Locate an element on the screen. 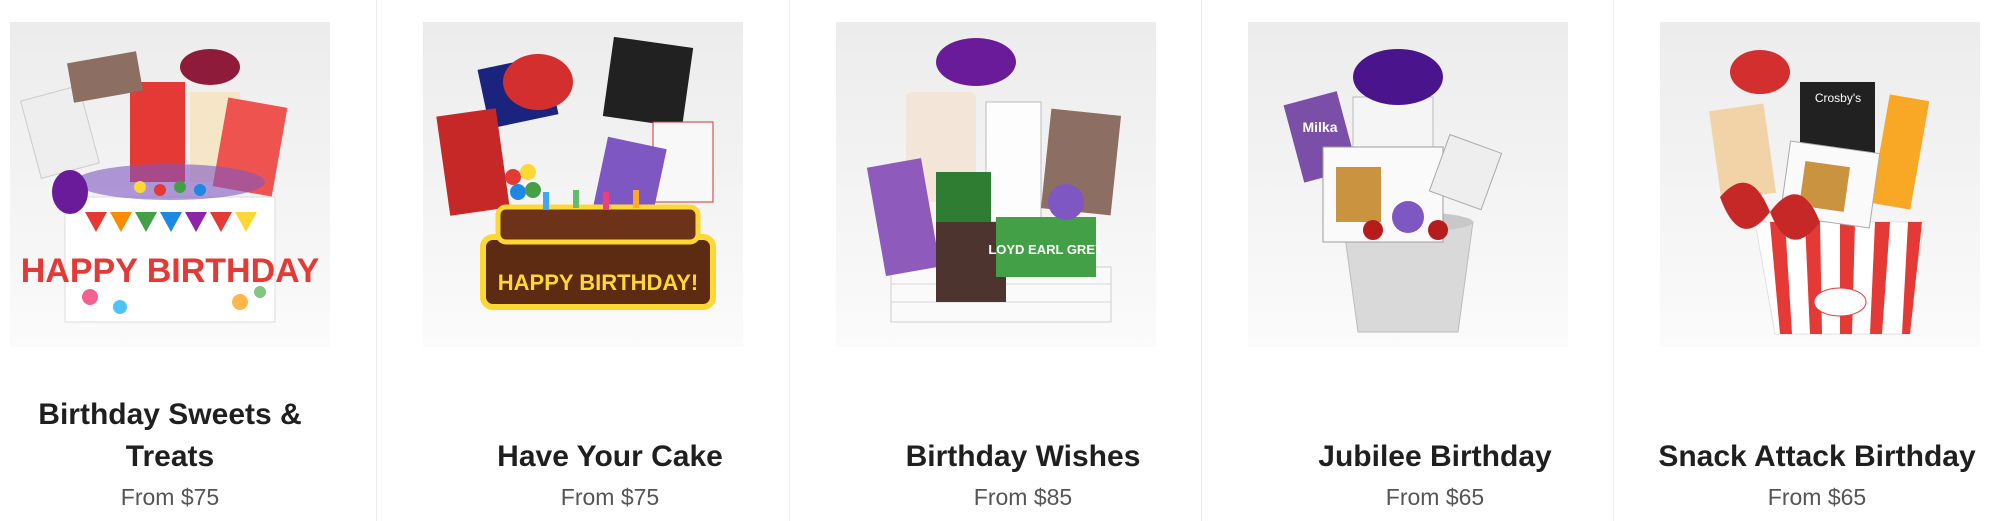 This screenshot has height=521, width=1999. gift-basket-illustration: HAPPY BIRTHDAY! is located at coordinates (576, 173).